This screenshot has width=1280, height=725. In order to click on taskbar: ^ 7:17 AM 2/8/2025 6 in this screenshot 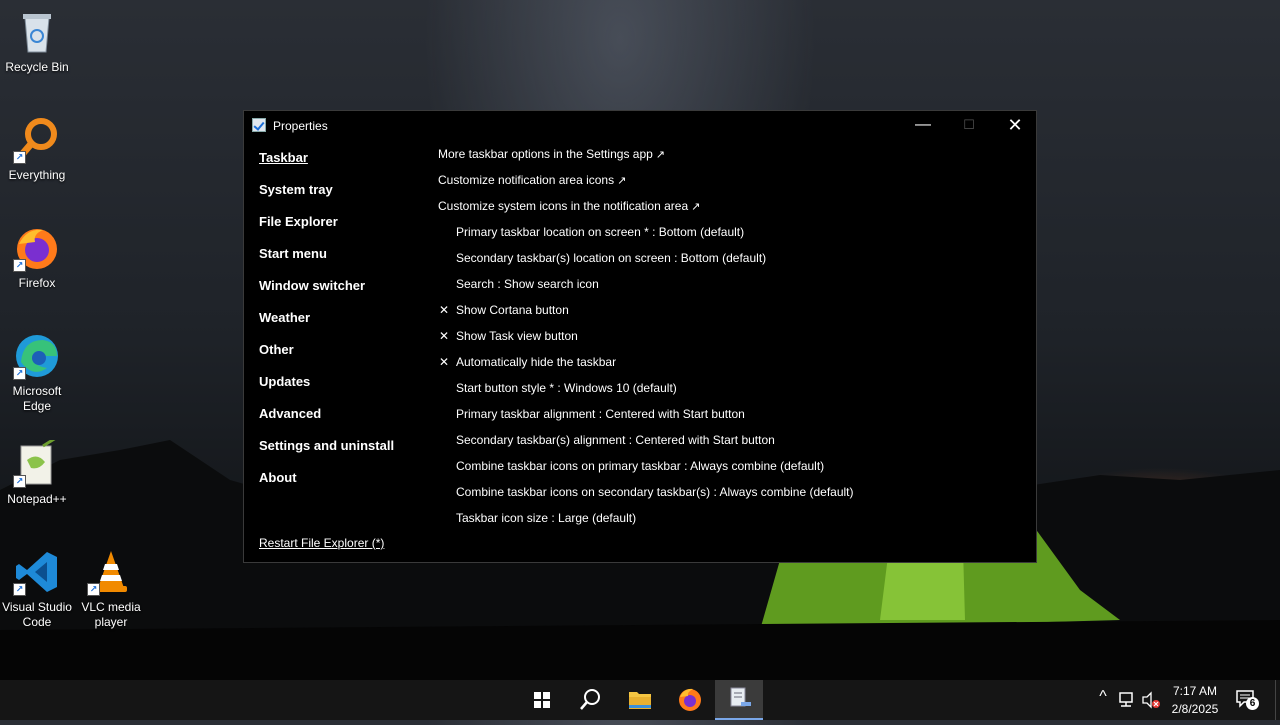, I will do `click(640, 700)`.